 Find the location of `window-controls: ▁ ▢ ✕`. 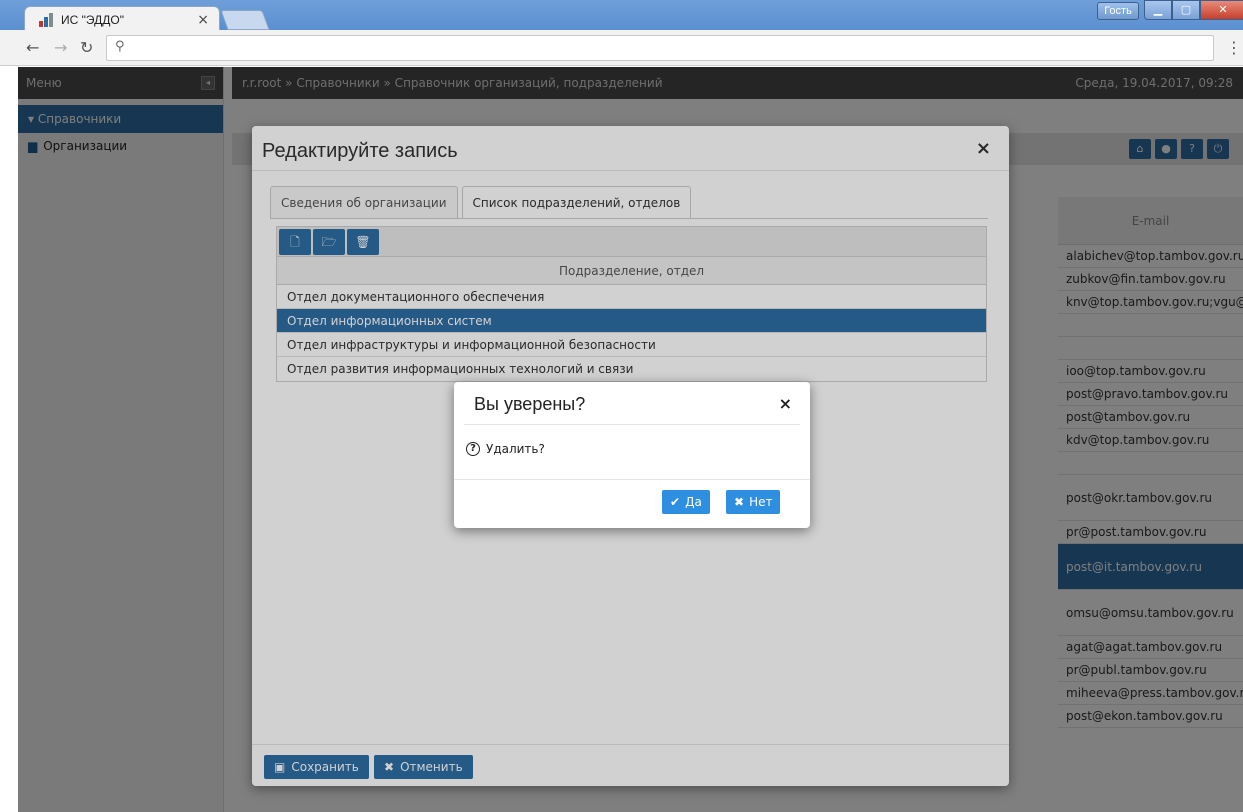

window-controls: ▁ ▢ ✕ is located at coordinates (1193, 10).